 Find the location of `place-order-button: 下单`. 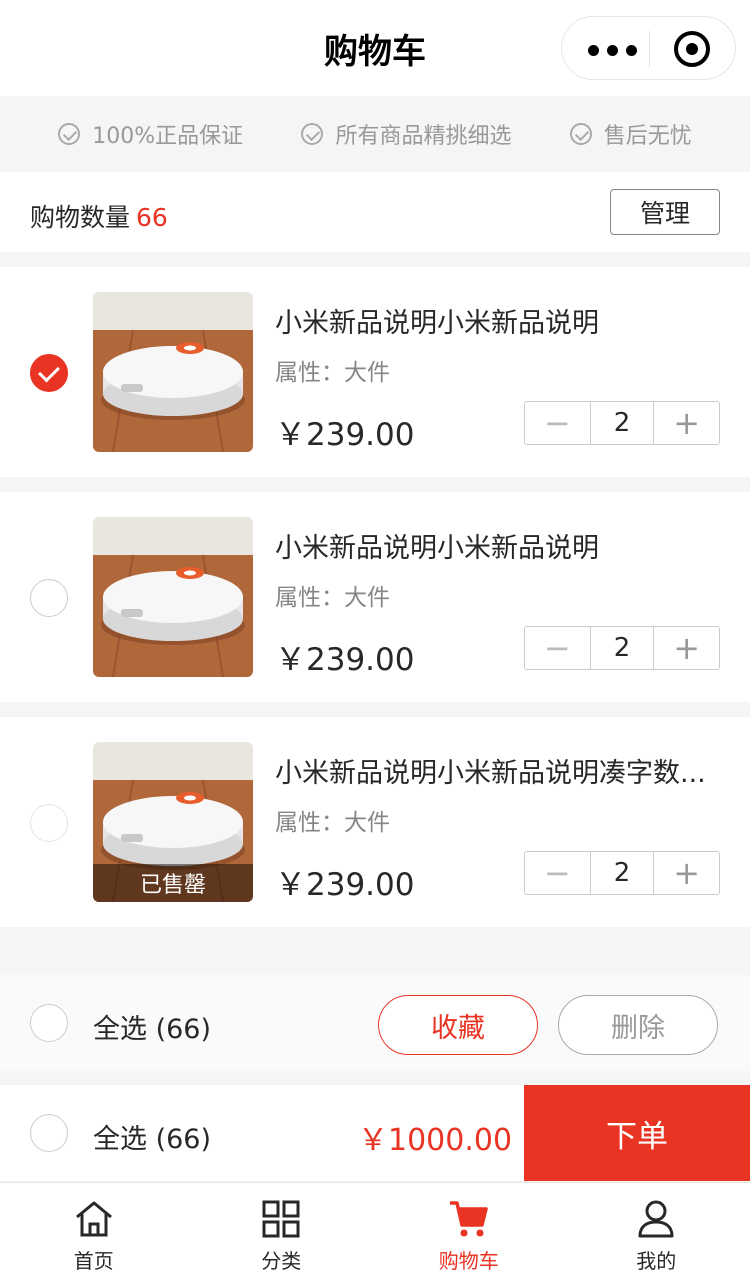

place-order-button: 下单 is located at coordinates (637, 1133).